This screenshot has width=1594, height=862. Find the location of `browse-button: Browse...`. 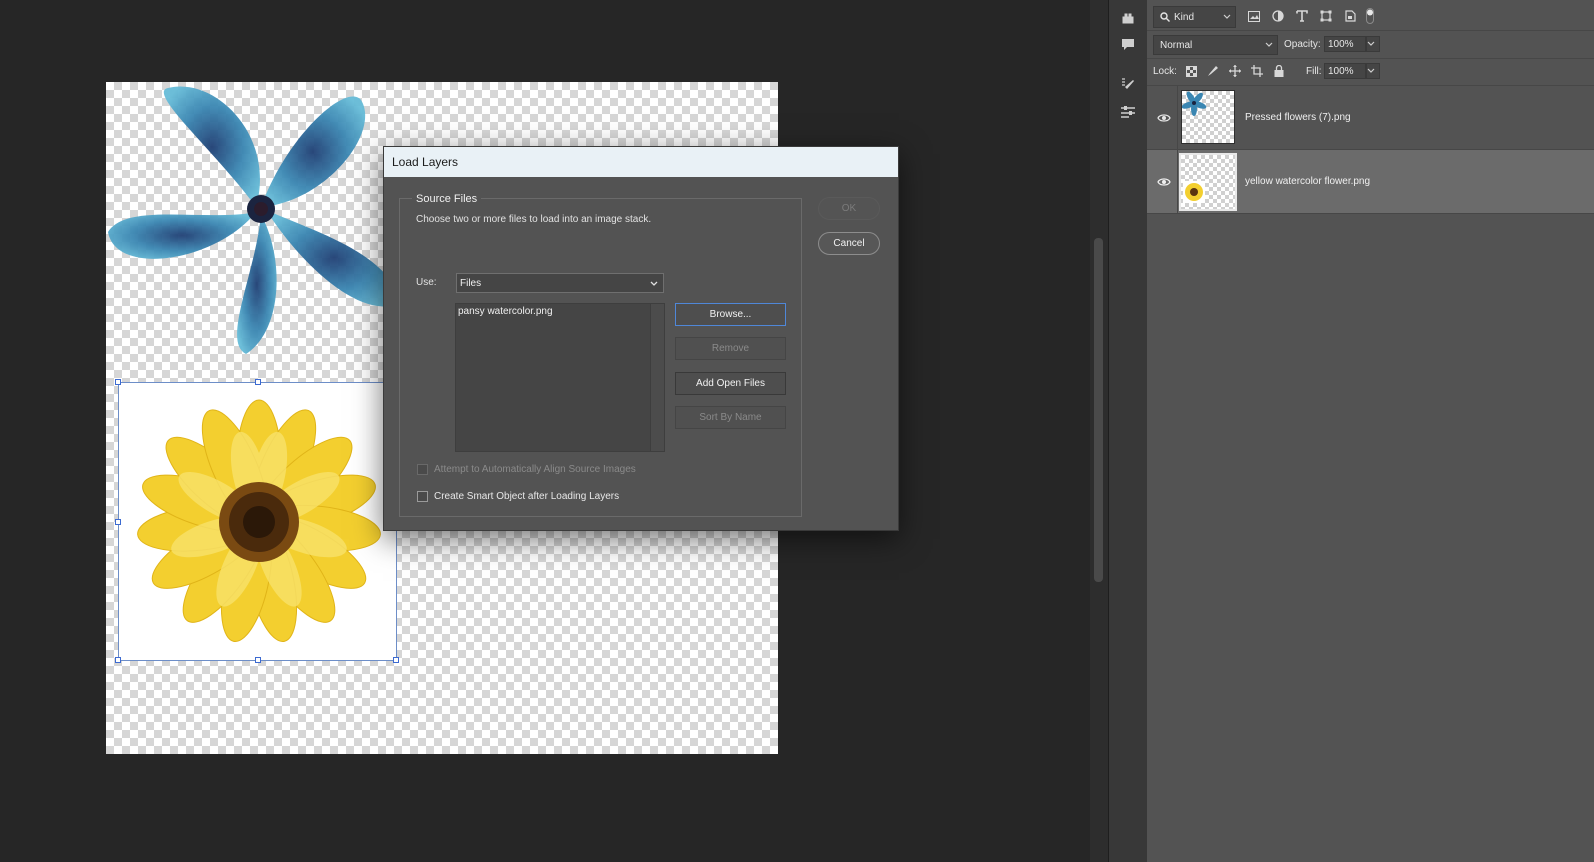

browse-button: Browse... is located at coordinates (730, 314).